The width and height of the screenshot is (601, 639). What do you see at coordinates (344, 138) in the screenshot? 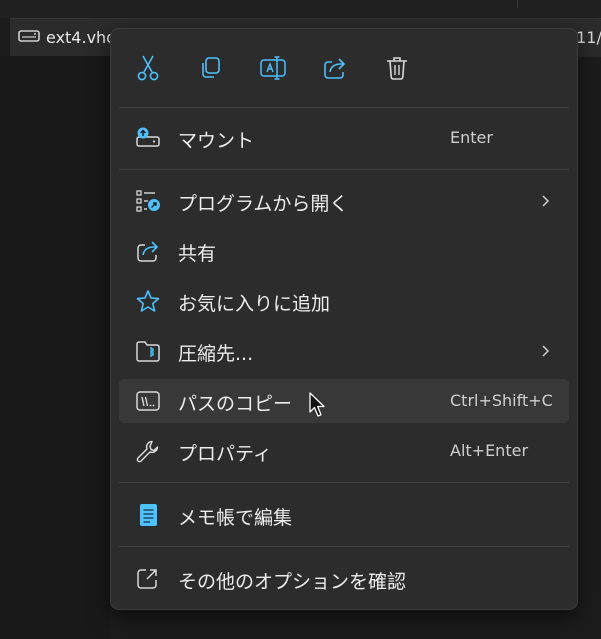
I see `menu-item-mount: マウント Enter` at bounding box center [344, 138].